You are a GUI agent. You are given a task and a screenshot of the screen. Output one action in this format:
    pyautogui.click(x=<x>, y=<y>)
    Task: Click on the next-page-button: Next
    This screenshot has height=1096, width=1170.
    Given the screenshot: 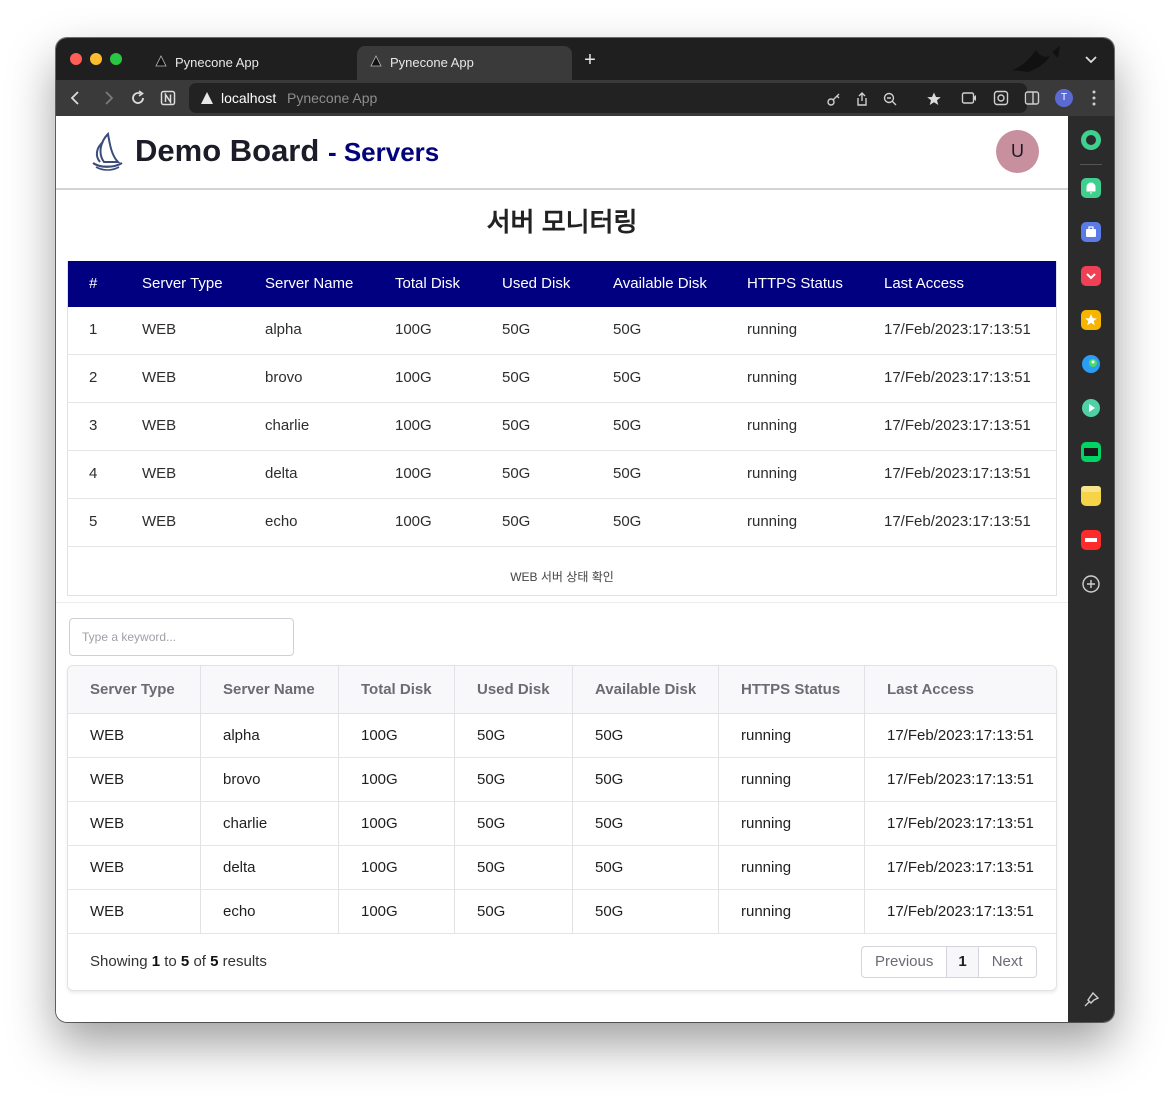 What is the action you would take?
    pyautogui.click(x=1007, y=962)
    